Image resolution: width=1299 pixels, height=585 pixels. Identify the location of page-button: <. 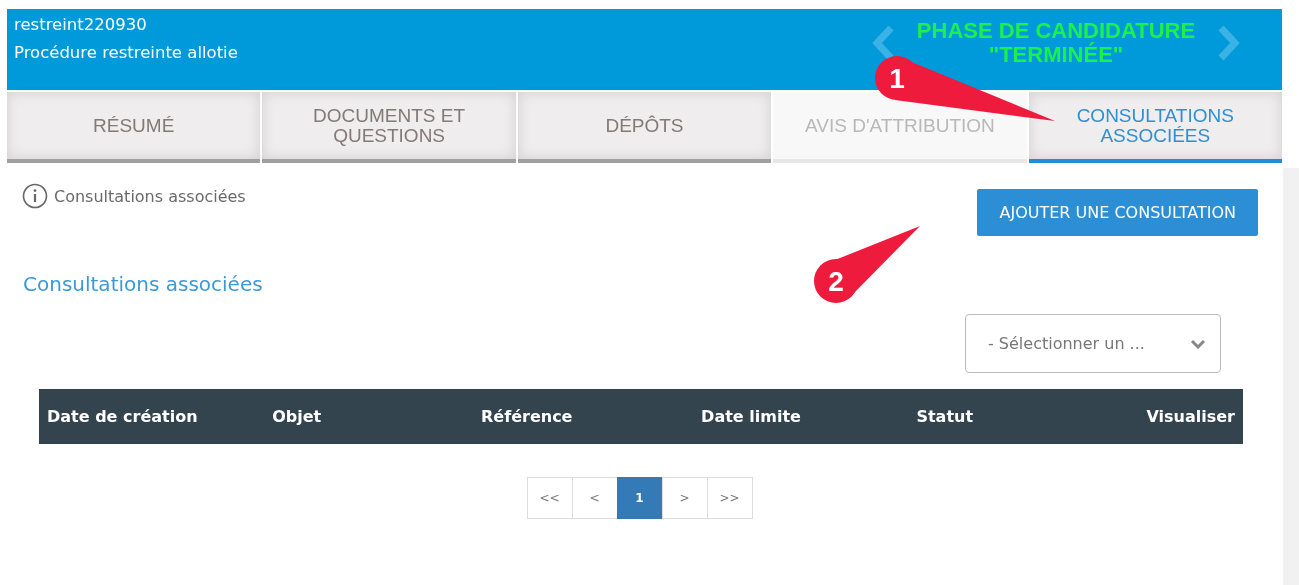
(594, 498).